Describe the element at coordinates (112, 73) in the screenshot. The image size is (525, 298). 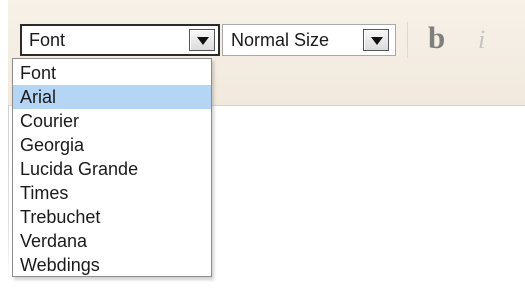
I see `font-option-font: Font` at that location.